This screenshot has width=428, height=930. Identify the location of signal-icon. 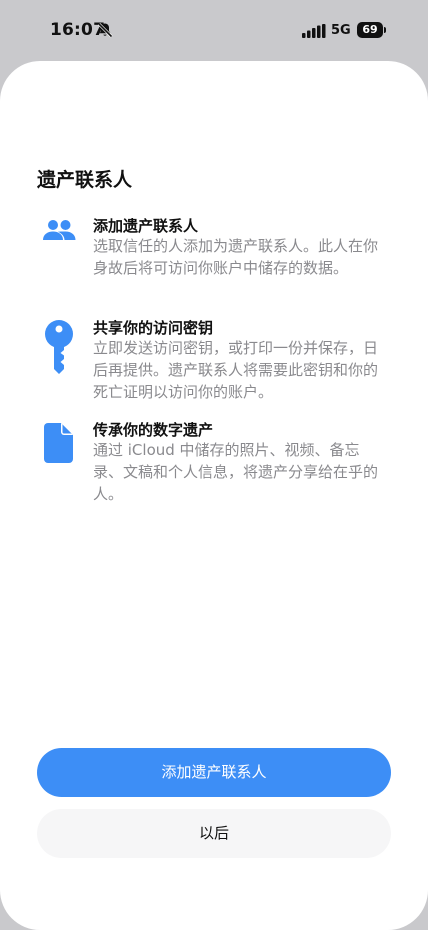
(314, 31).